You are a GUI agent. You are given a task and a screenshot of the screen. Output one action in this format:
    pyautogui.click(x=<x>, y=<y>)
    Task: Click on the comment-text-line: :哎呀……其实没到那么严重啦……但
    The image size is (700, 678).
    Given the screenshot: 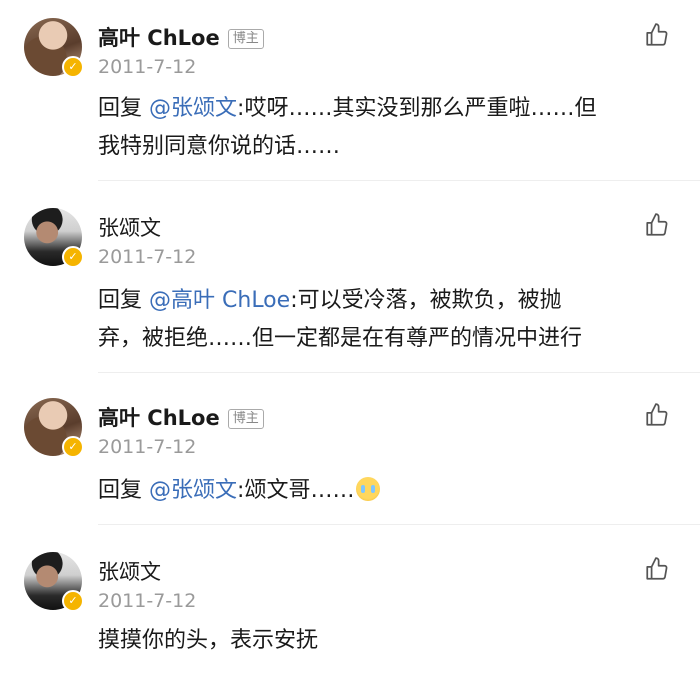 What is the action you would take?
    pyautogui.click(x=417, y=108)
    